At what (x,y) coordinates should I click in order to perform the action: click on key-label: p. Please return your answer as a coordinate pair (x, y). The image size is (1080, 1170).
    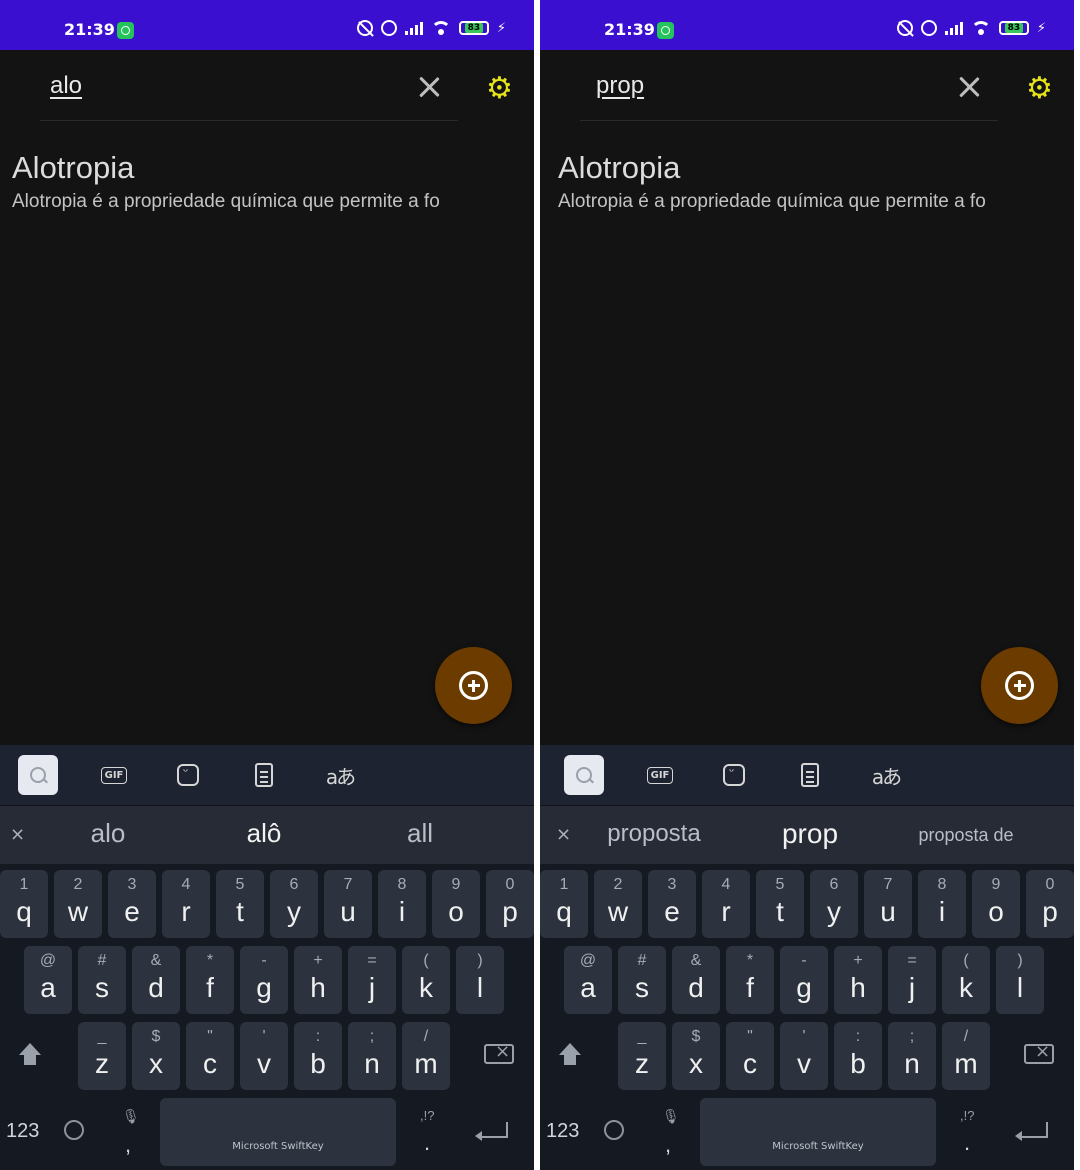
    Looking at the image, I should click on (510, 911).